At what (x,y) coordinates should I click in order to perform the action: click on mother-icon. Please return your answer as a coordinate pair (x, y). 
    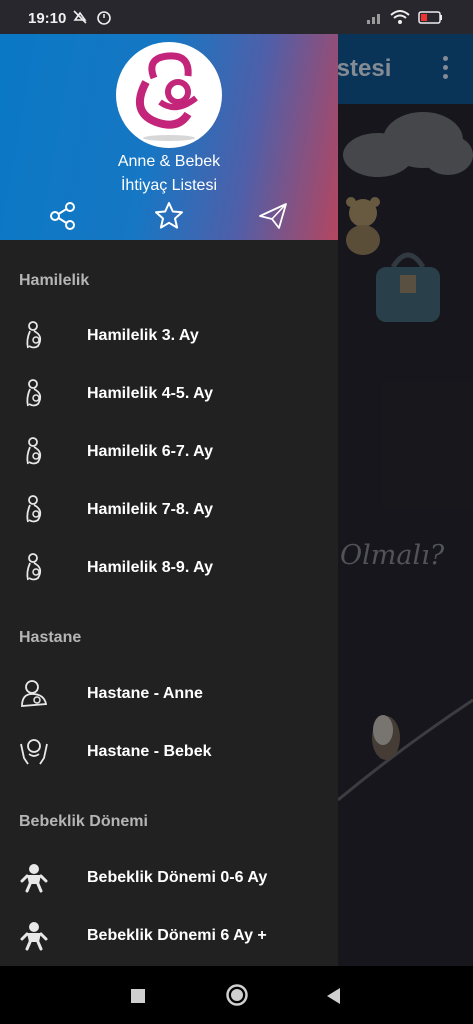
    Looking at the image, I should click on (34, 693).